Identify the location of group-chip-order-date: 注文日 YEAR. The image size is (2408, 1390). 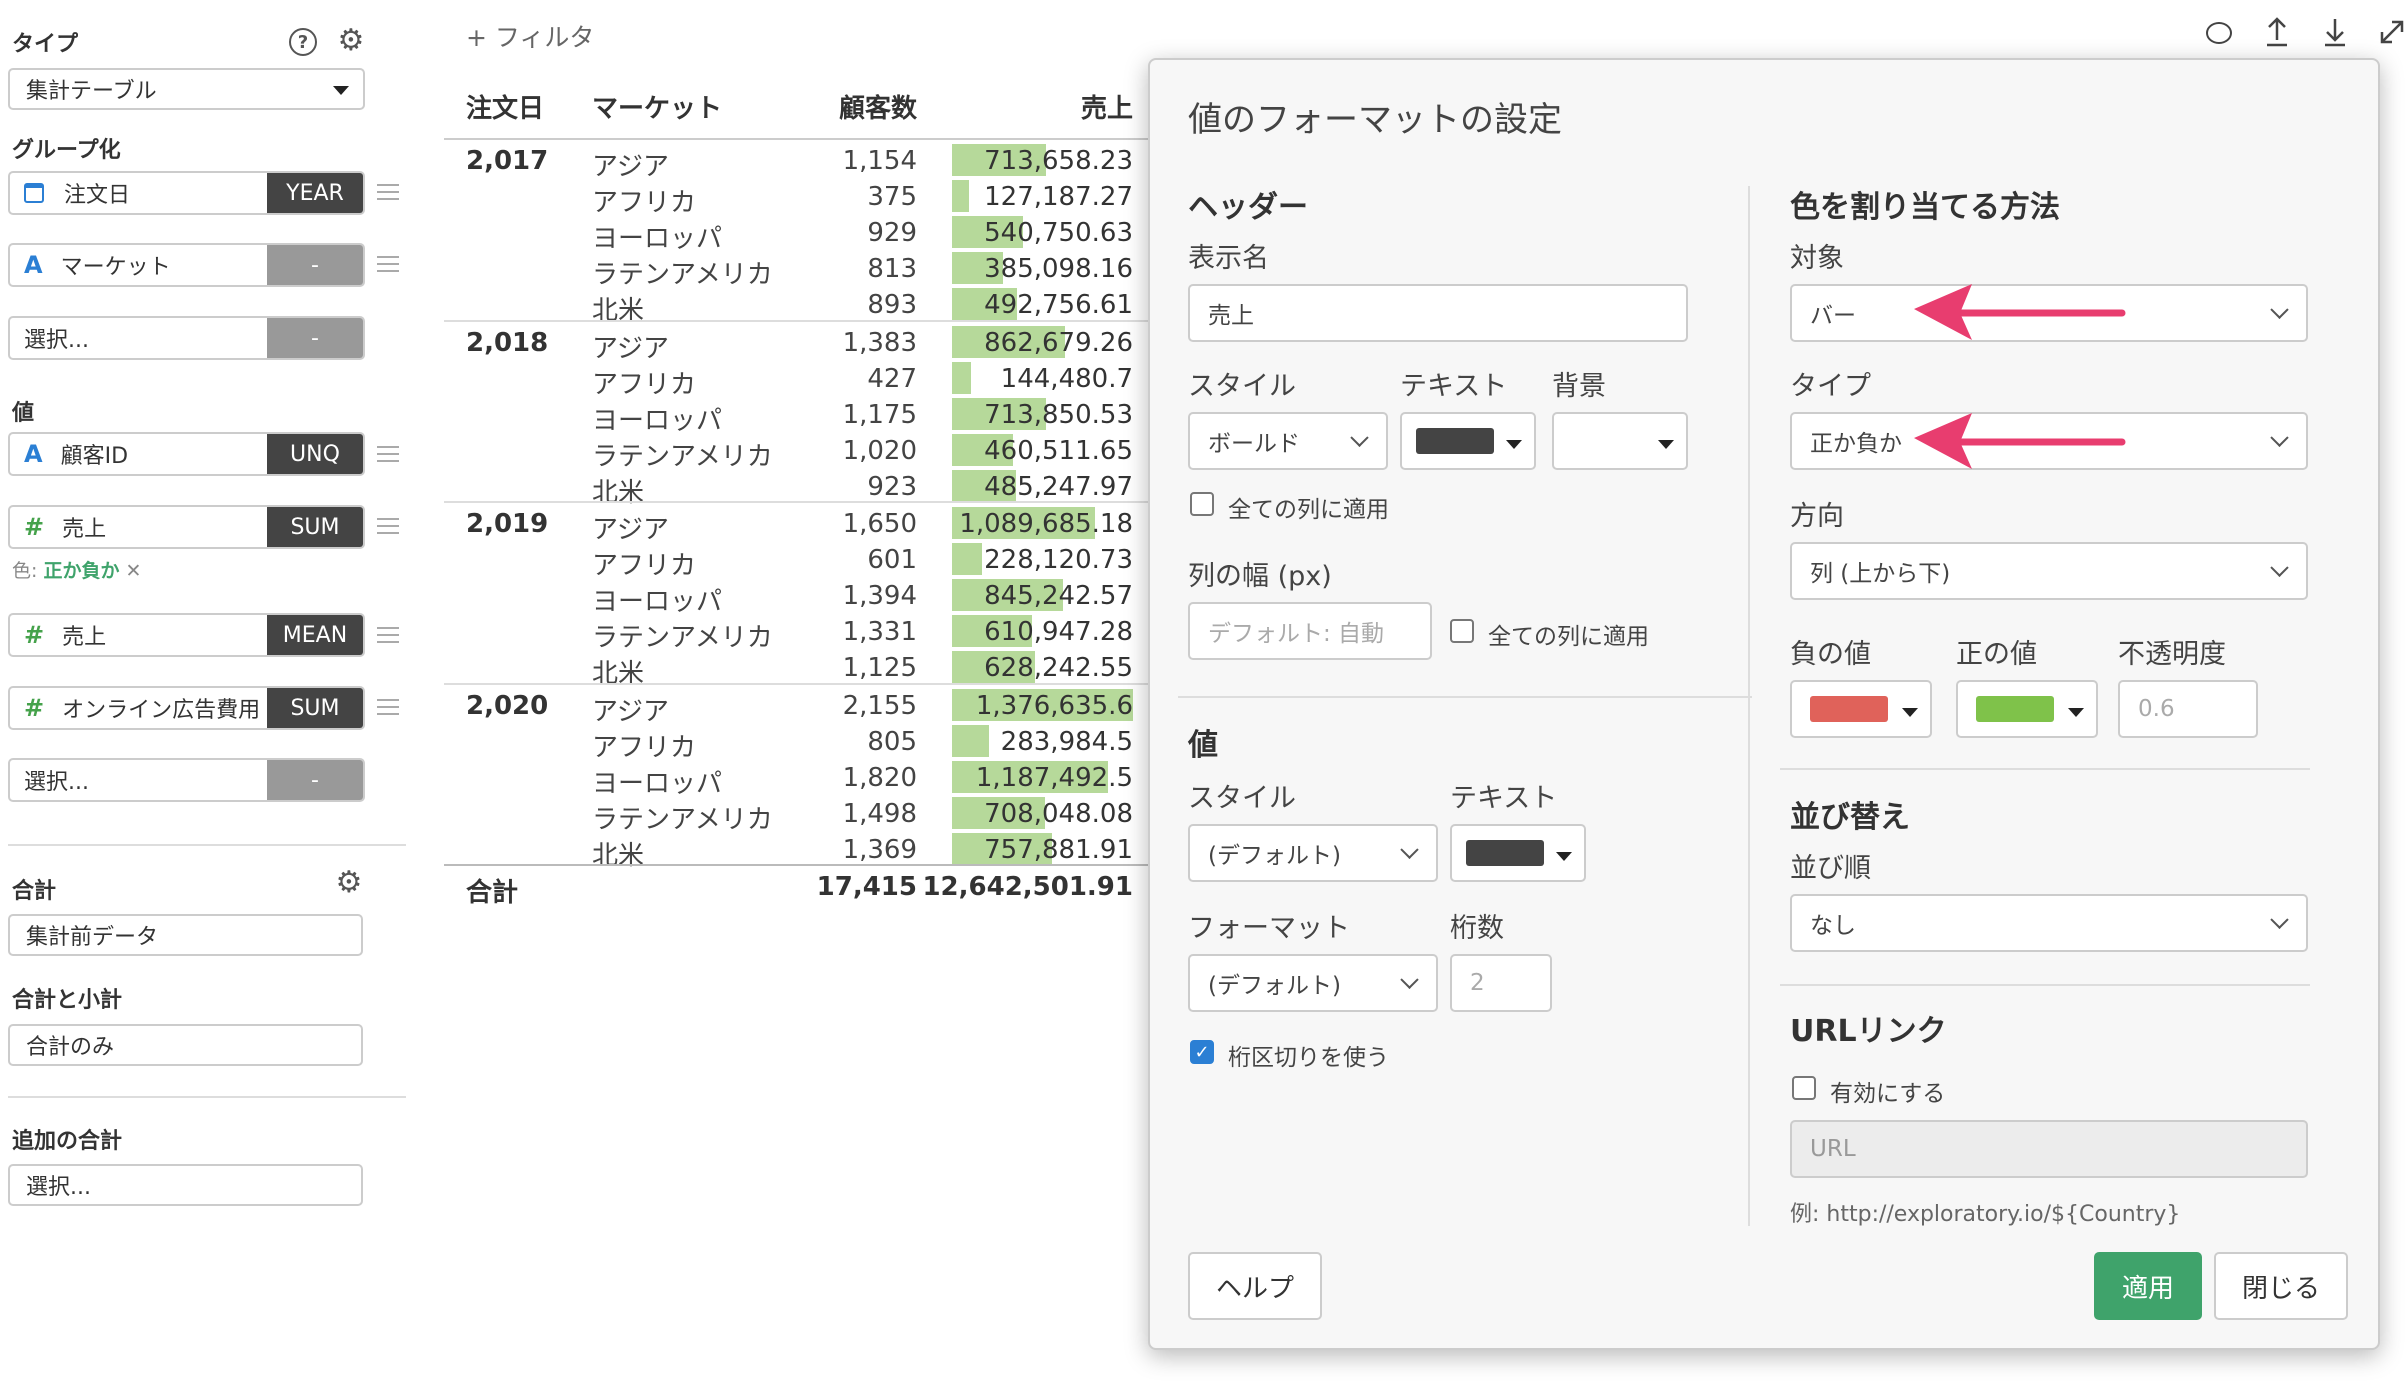
(186, 193).